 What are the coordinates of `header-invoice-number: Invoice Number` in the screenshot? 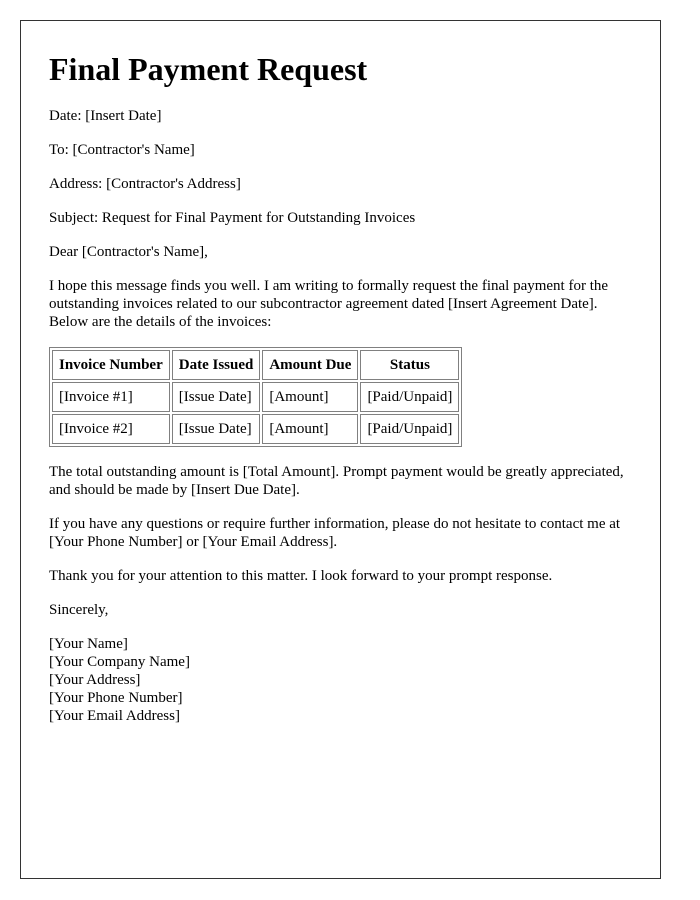 It's located at (111, 365).